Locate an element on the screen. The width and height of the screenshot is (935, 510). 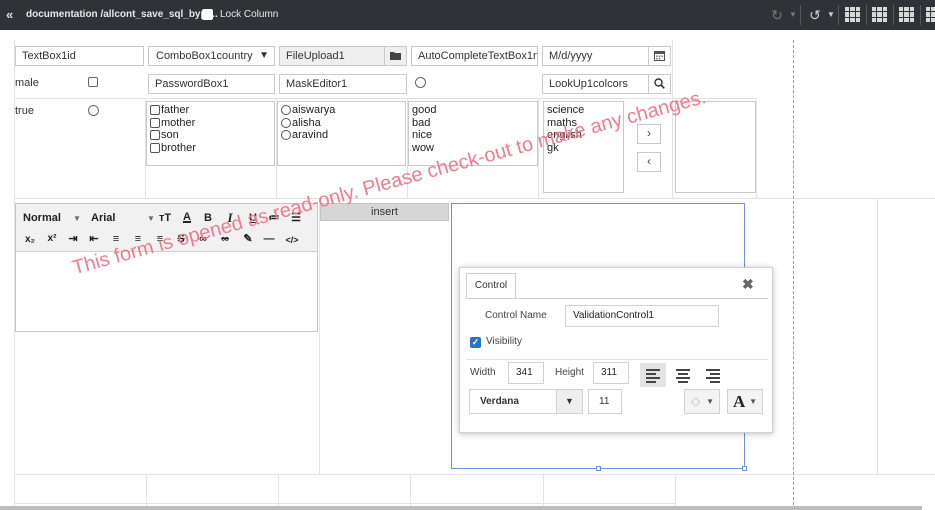
radio-list-item: alisha is located at coordinates (341, 123).